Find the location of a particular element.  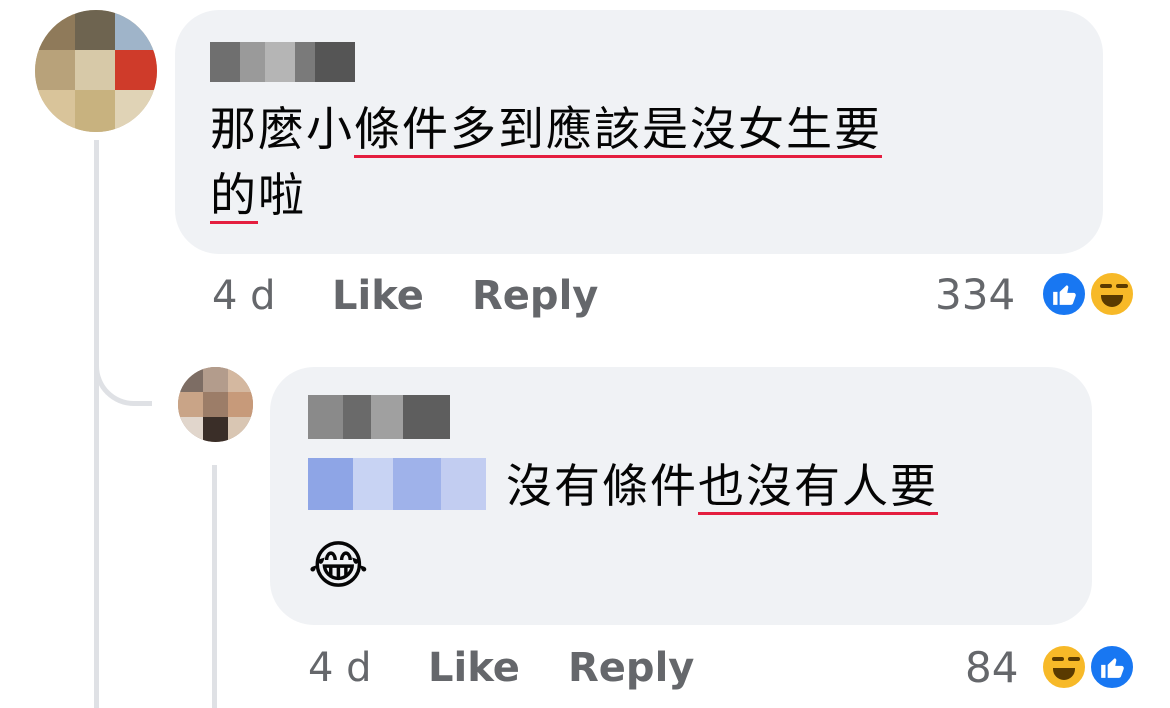

mentioned-user-link is located at coordinates (397, 484).